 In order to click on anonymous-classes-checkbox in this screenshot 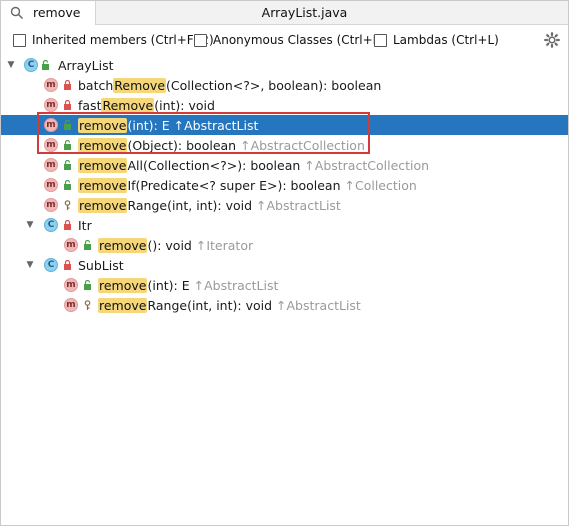, I will do `click(200, 40)`.